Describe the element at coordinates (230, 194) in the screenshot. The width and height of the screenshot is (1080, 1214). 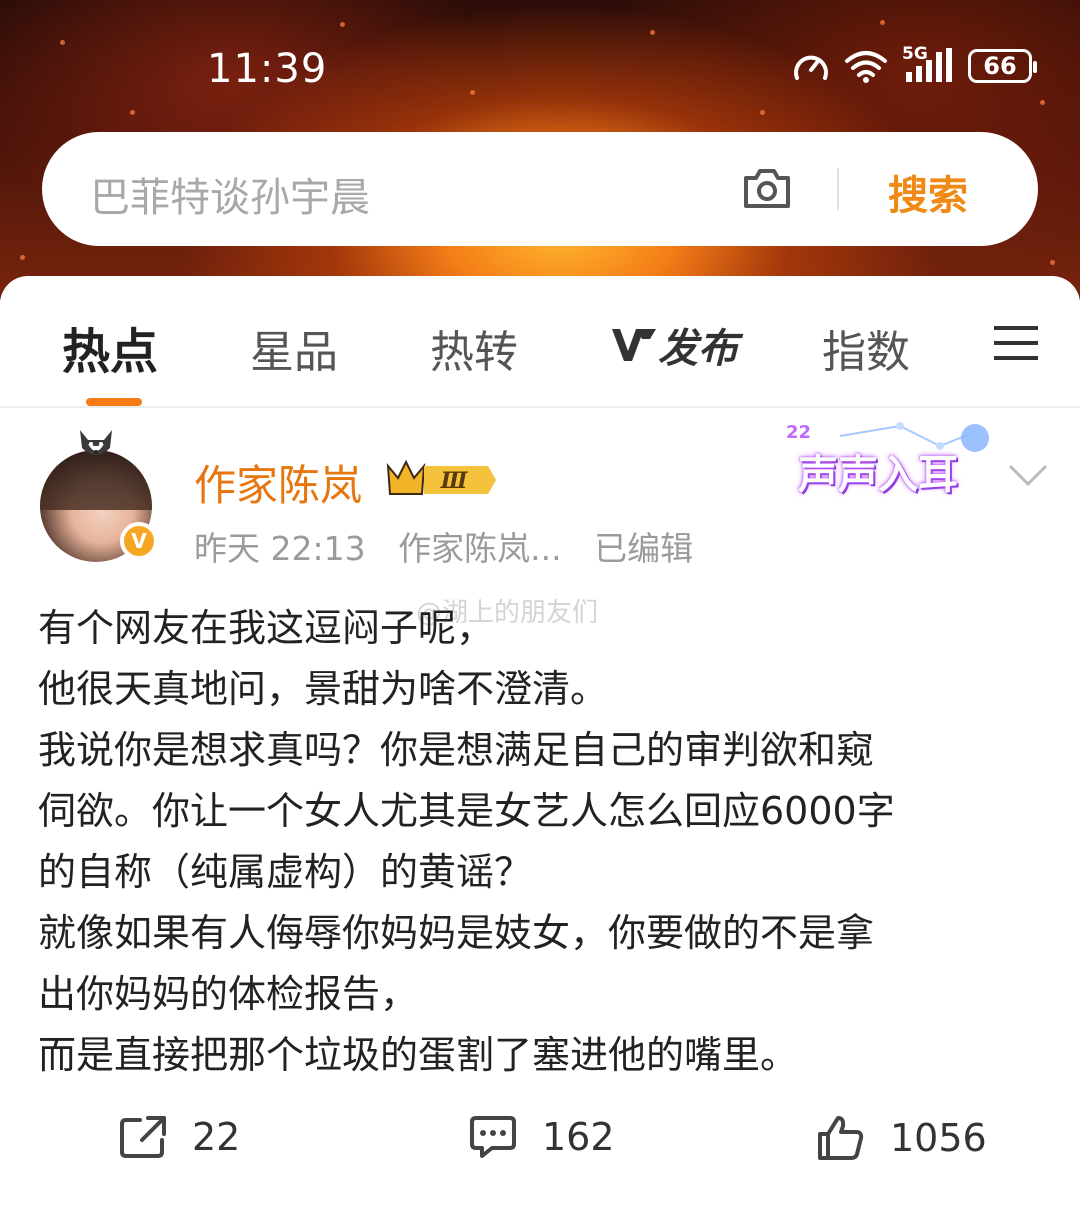
I see `search-input: 巴菲特谈孙宇晨` at that location.